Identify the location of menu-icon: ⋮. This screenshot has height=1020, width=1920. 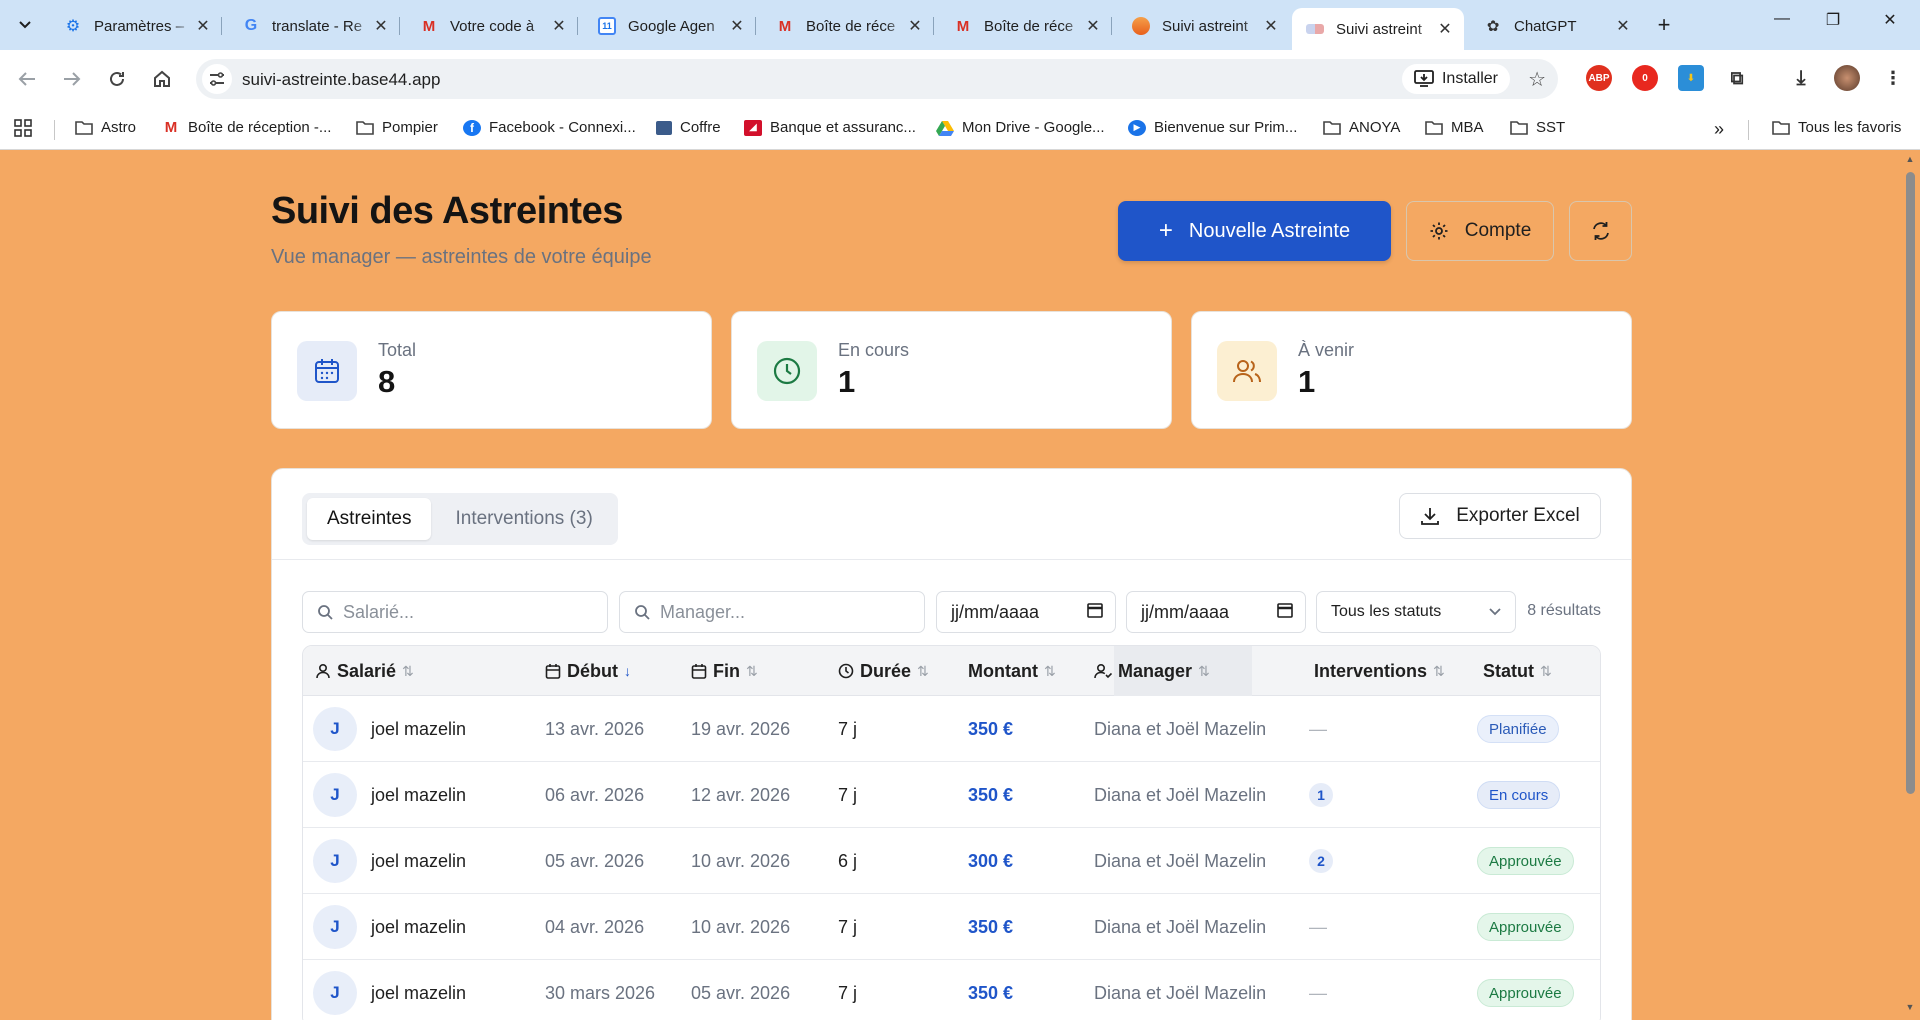
(1893, 78).